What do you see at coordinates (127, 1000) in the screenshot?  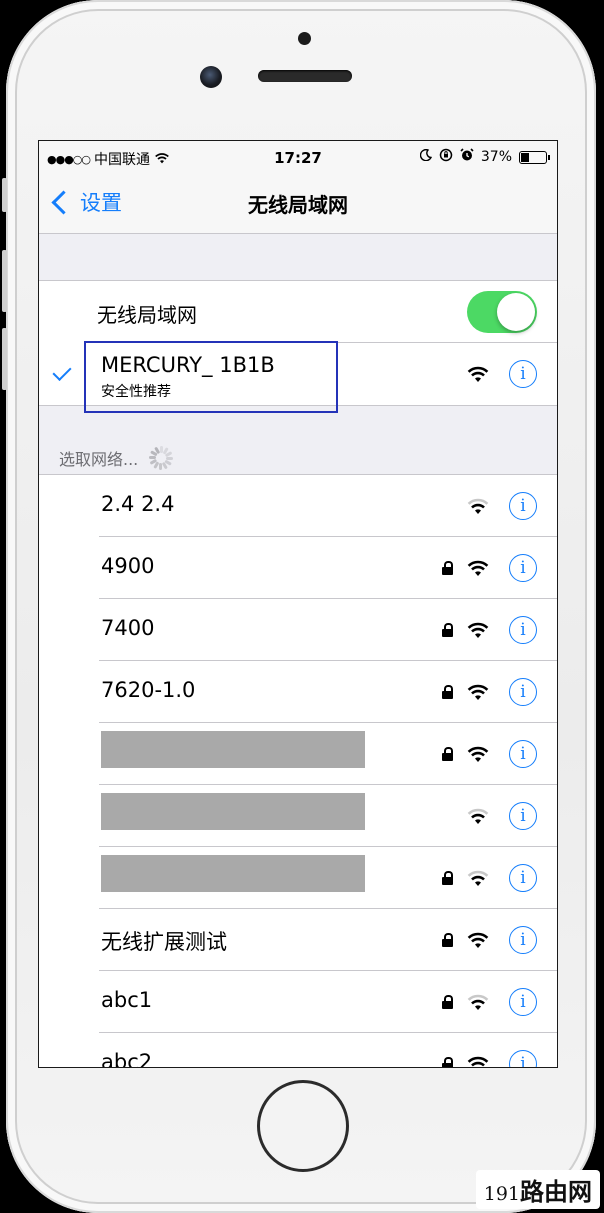 I see `network-name: abc1` at bounding box center [127, 1000].